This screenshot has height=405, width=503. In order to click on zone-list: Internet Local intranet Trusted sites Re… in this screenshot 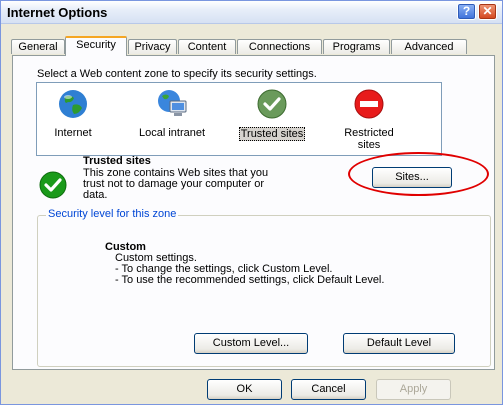, I will do `click(239, 119)`.